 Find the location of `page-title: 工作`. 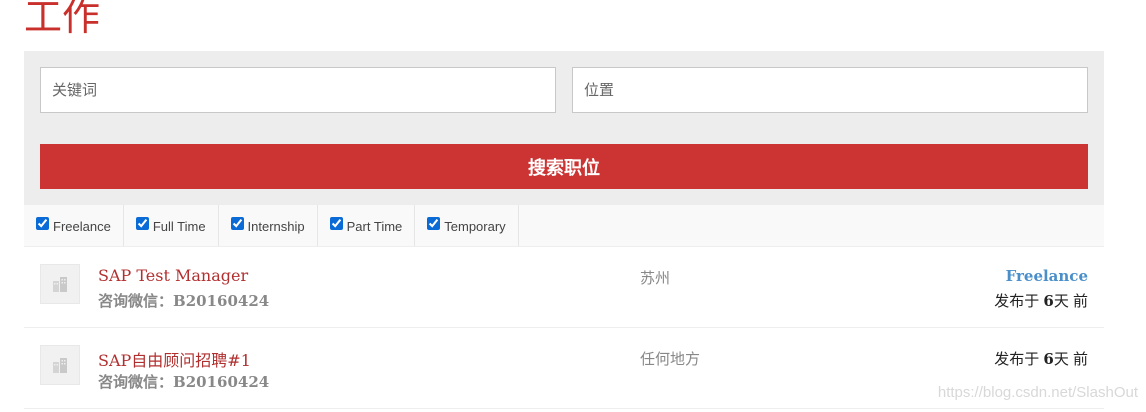

page-title: 工作 is located at coordinates (62, 19).